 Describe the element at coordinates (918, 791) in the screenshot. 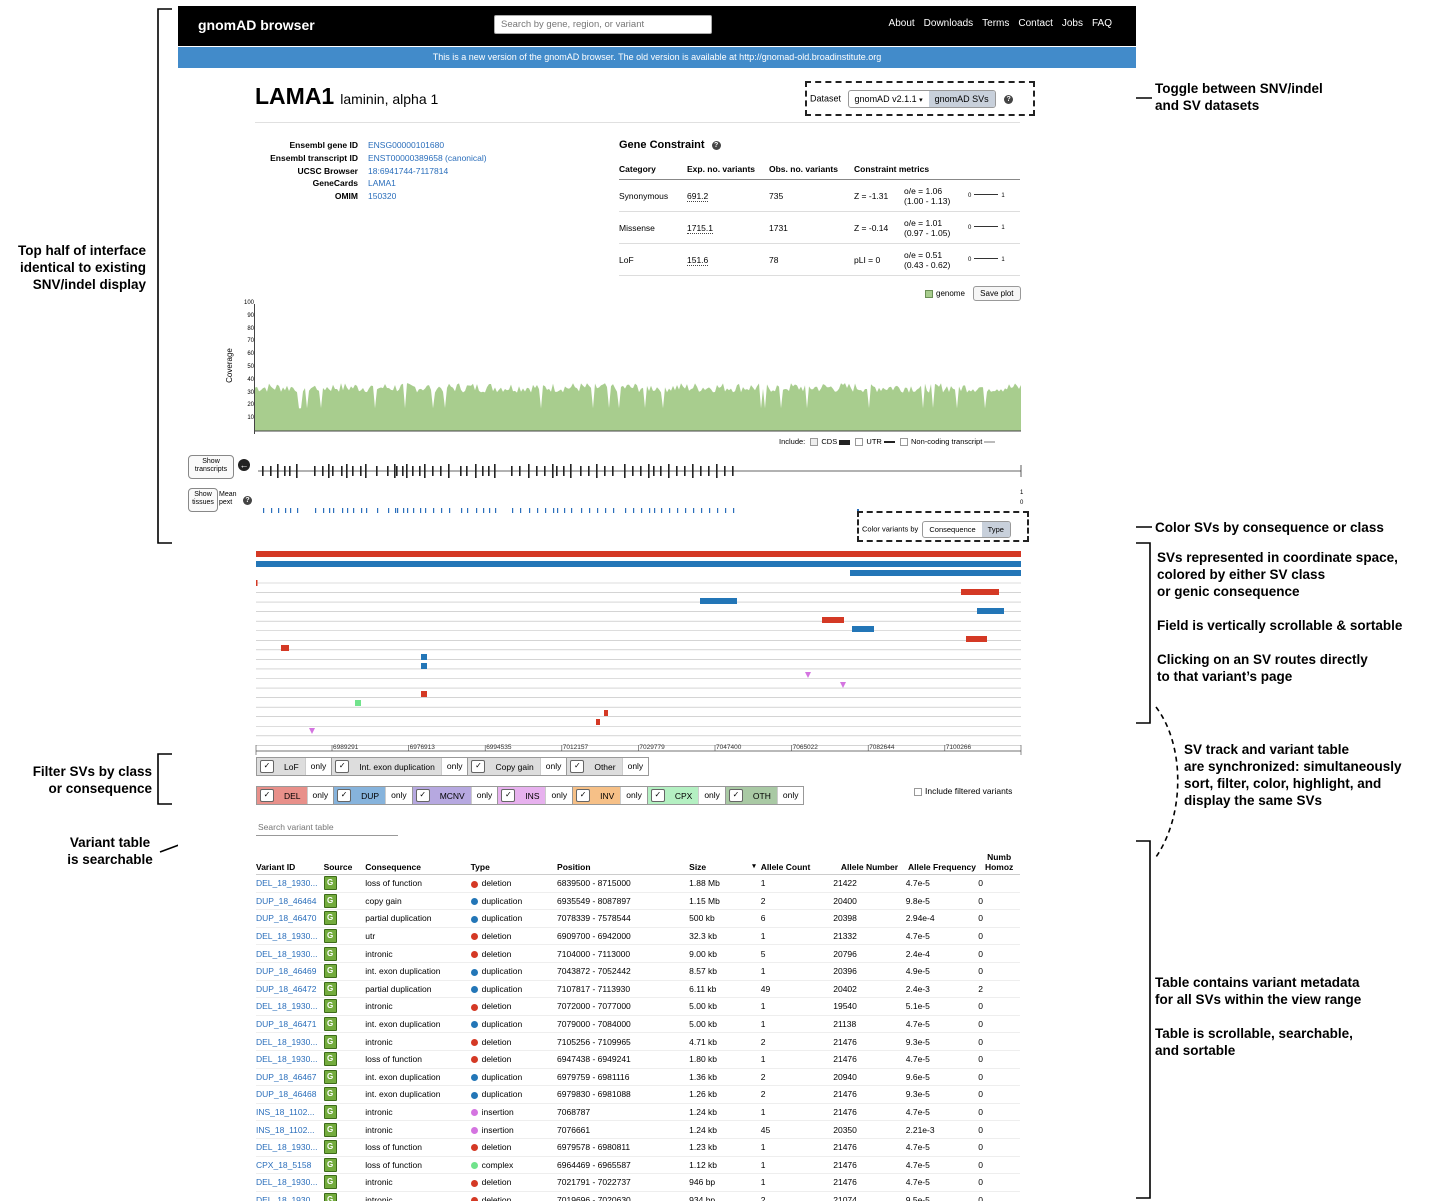

I see `include-filtered-checkbox` at that location.